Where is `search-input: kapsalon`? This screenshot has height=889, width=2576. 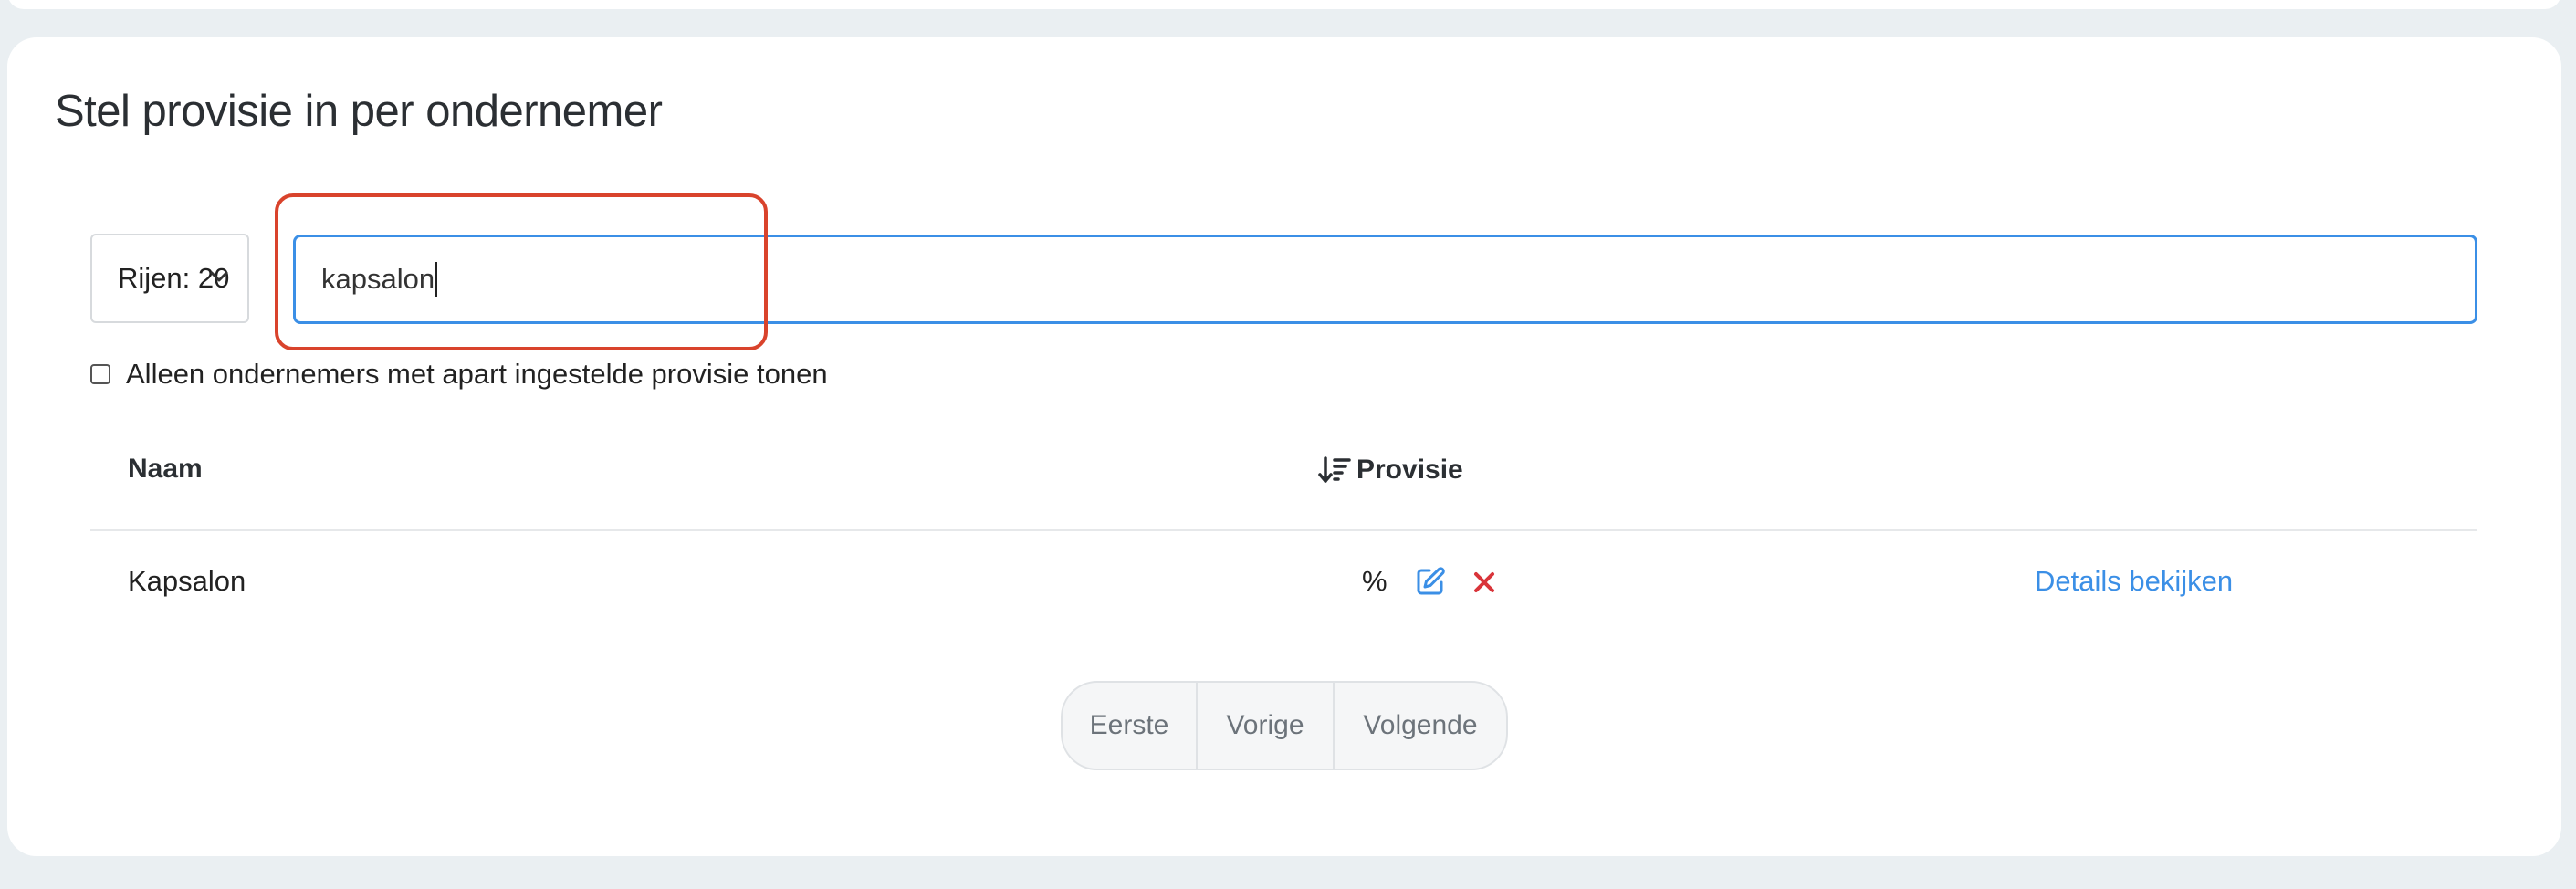 search-input: kapsalon is located at coordinates (1385, 279).